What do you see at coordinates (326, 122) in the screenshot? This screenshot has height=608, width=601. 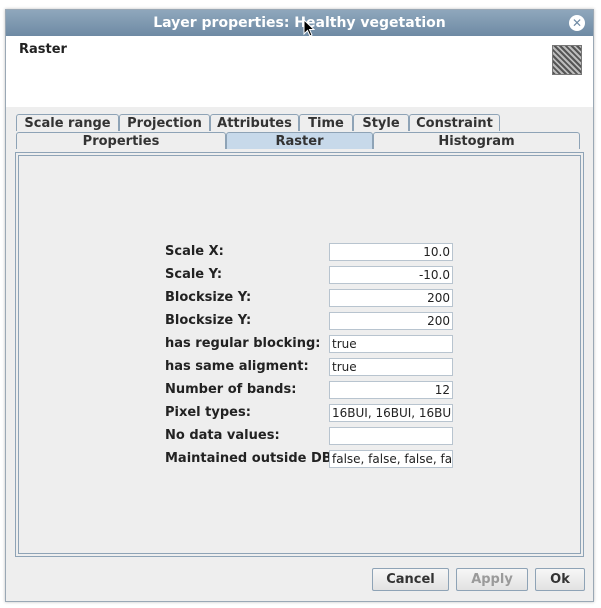 I see `tab-time: Time` at bounding box center [326, 122].